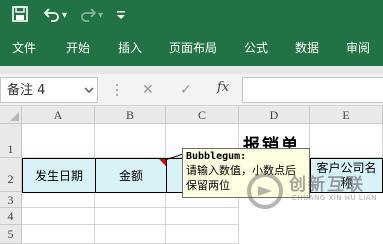 This screenshot has width=383, height=244. What do you see at coordinates (11, 175) in the screenshot?
I see `row-header-2: 2` at bounding box center [11, 175].